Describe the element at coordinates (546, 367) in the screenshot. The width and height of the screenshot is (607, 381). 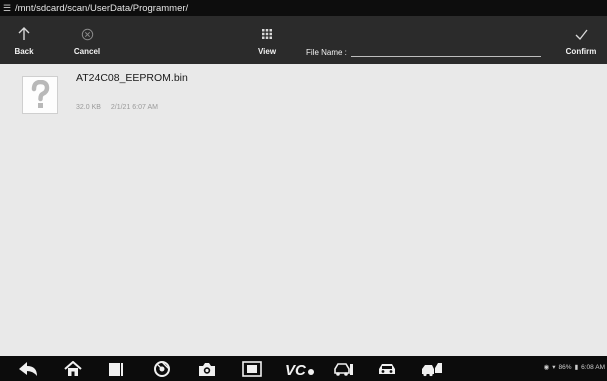
I see `notification-icon: ◉` at that location.